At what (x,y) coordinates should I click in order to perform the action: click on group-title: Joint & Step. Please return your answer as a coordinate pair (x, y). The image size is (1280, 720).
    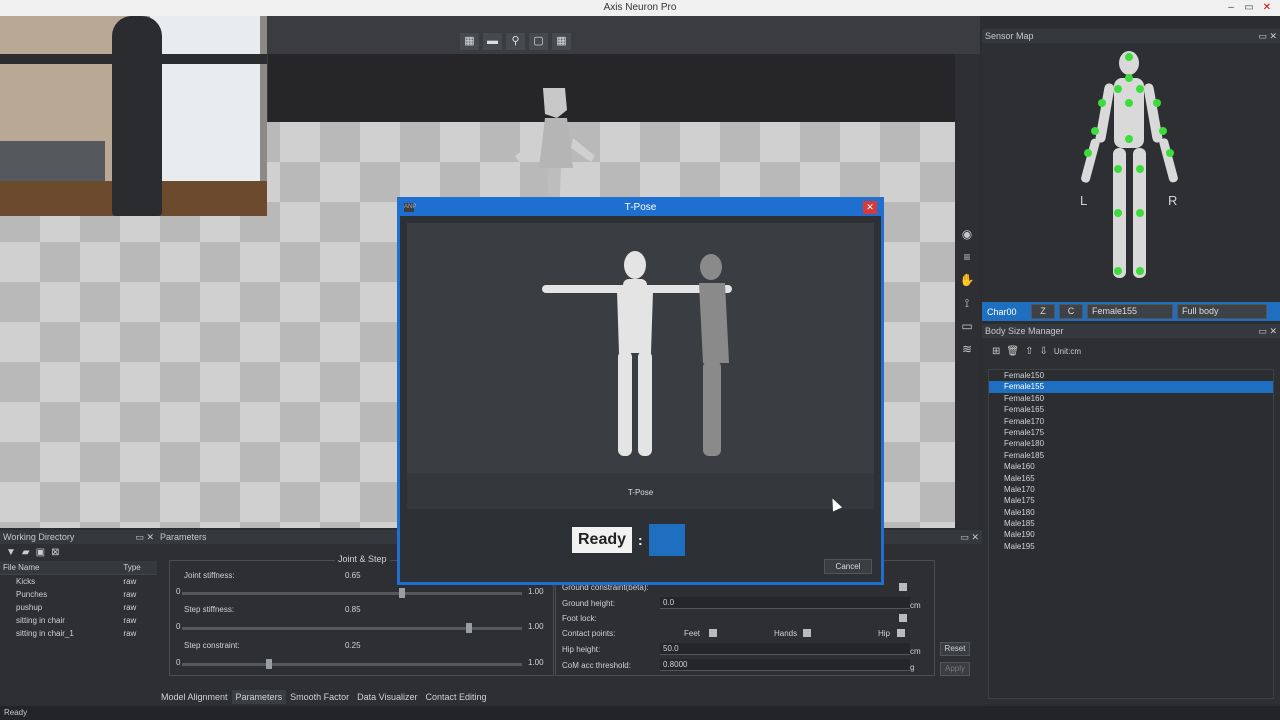
    Looking at the image, I should click on (362, 559).